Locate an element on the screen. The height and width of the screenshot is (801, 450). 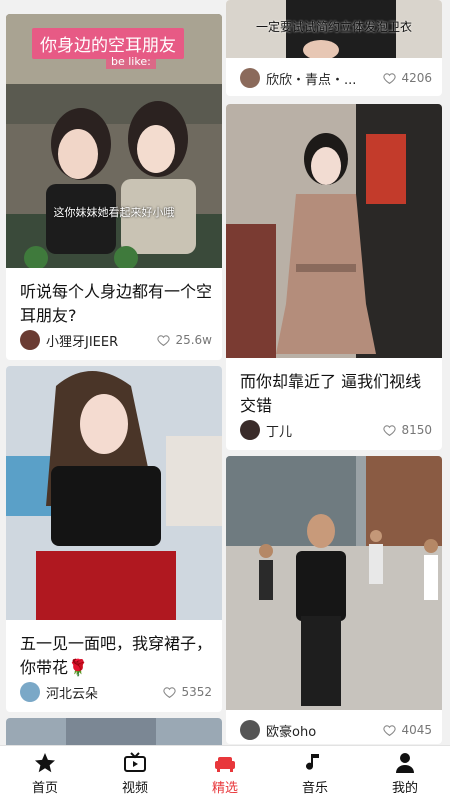
like-count: 5352 is located at coordinates (187, 692).